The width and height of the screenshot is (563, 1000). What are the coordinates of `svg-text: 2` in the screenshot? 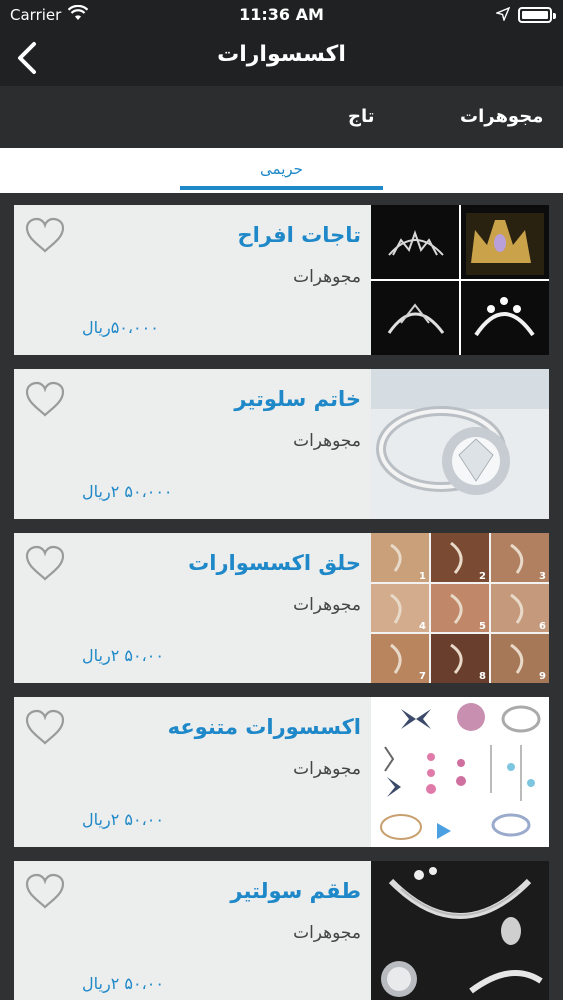 It's located at (482, 576).